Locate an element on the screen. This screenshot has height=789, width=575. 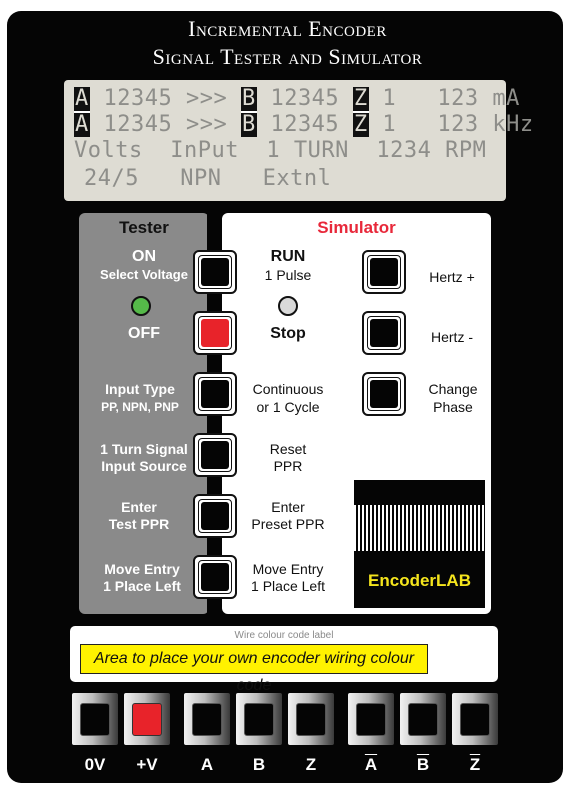
lcd-channel-a-inverted: A is located at coordinates (82, 124).